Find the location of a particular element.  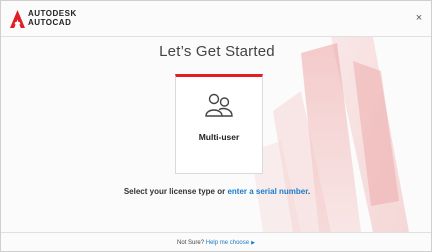

multi-user-license-card: Multi-user is located at coordinates (219, 124).